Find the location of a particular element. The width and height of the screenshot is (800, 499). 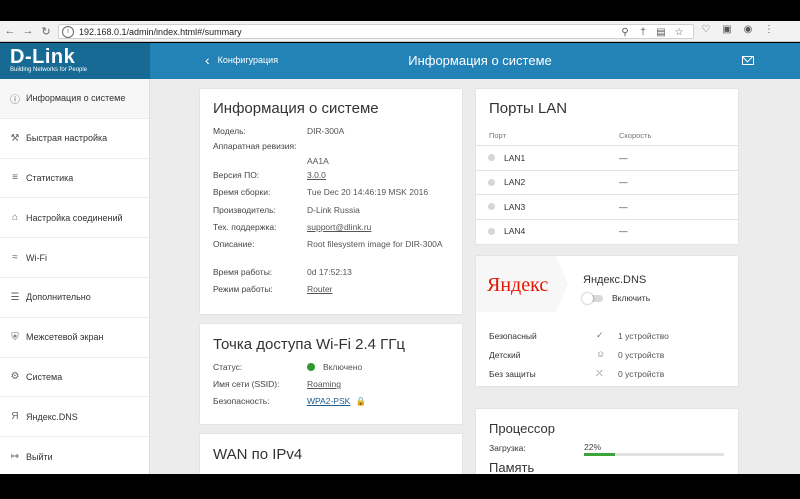

system-info-value: 0d 17:52:13 is located at coordinates (329, 272).